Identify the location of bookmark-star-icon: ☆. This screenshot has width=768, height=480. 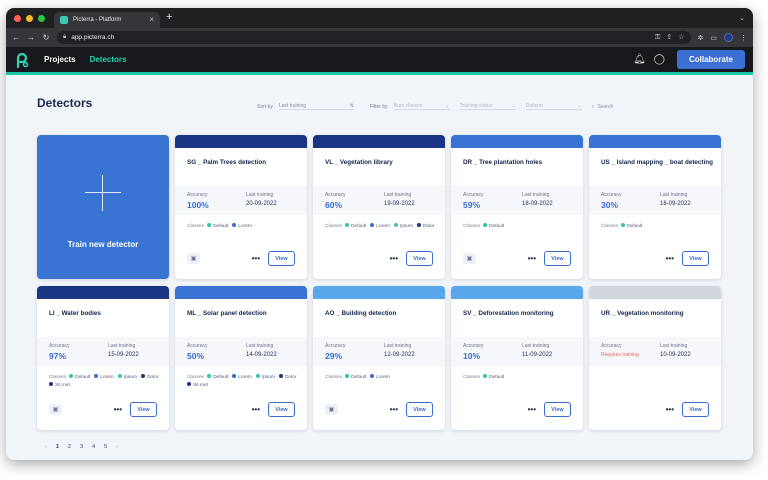
(681, 37).